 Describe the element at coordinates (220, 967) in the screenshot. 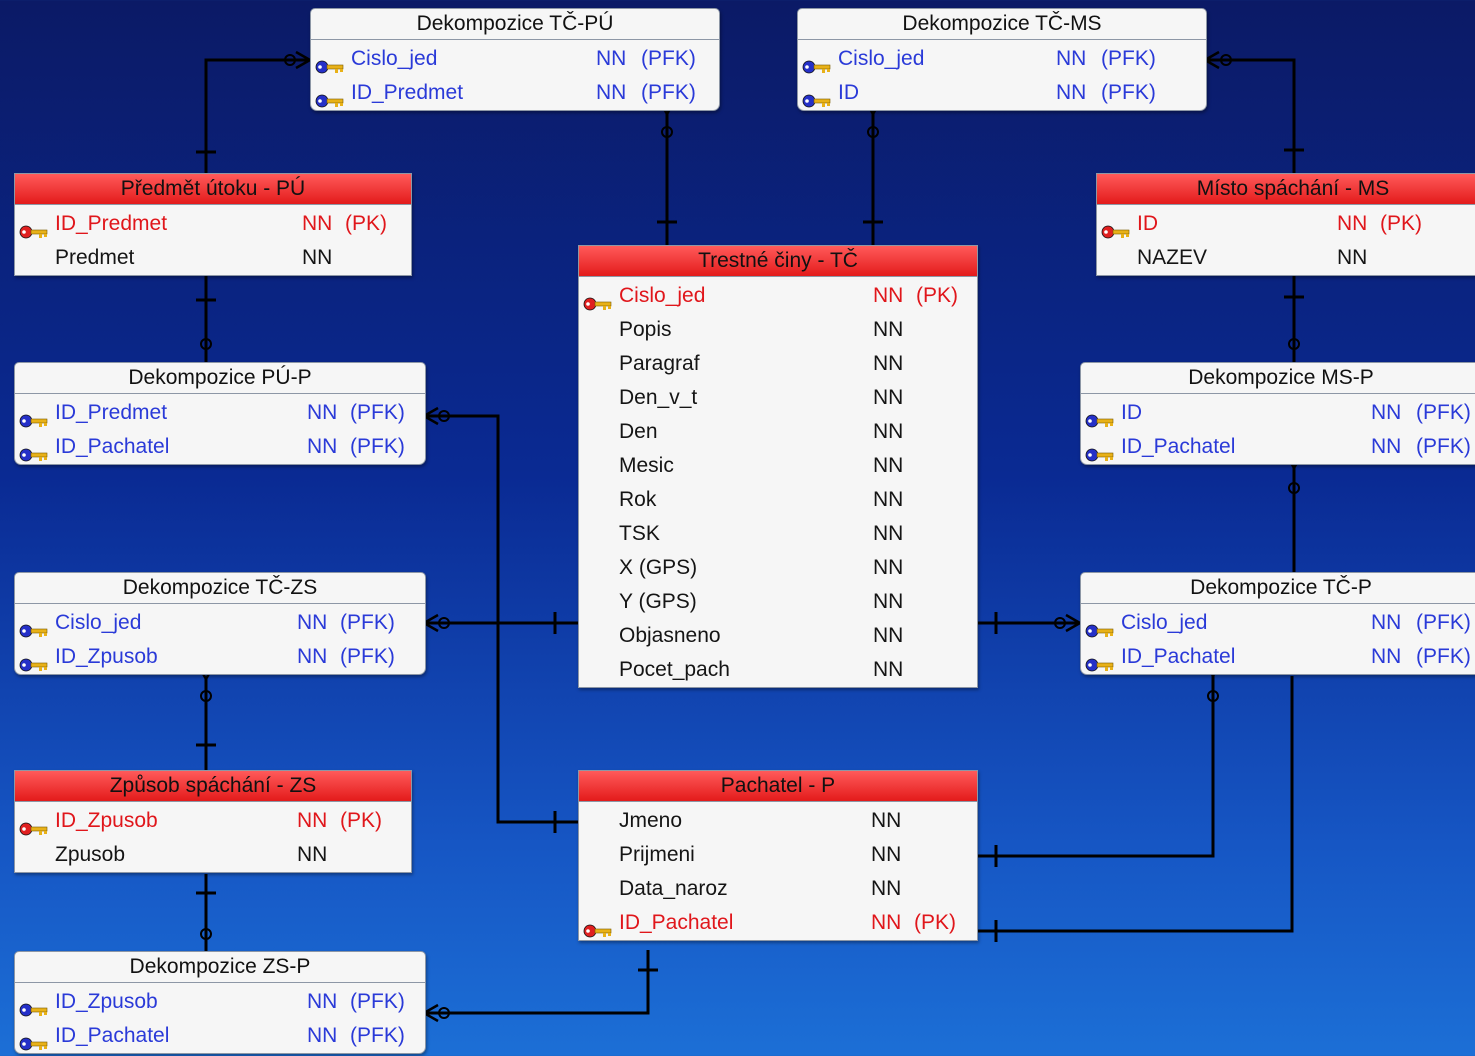

I see `table-title: Dekompozice ZS-P` at that location.